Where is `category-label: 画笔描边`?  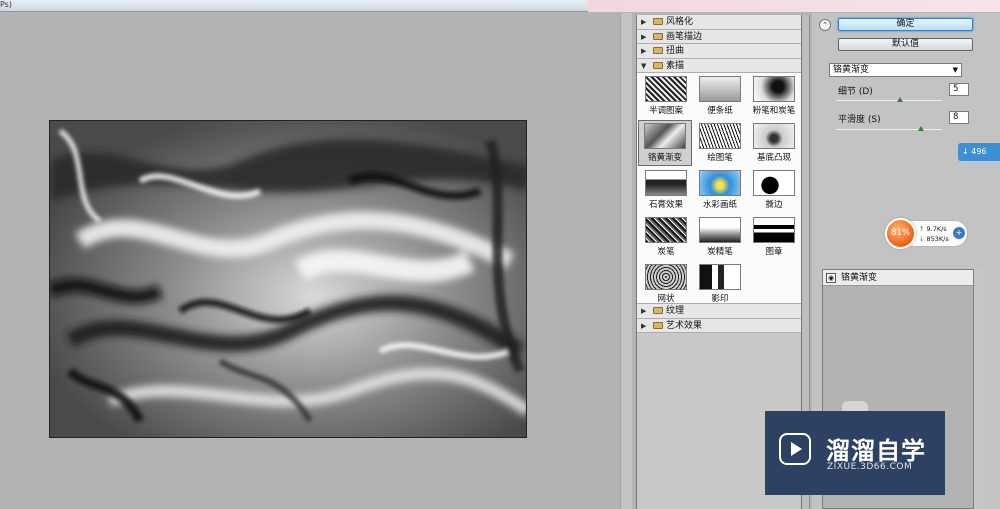
category-label: 画笔描边 is located at coordinates (684, 36).